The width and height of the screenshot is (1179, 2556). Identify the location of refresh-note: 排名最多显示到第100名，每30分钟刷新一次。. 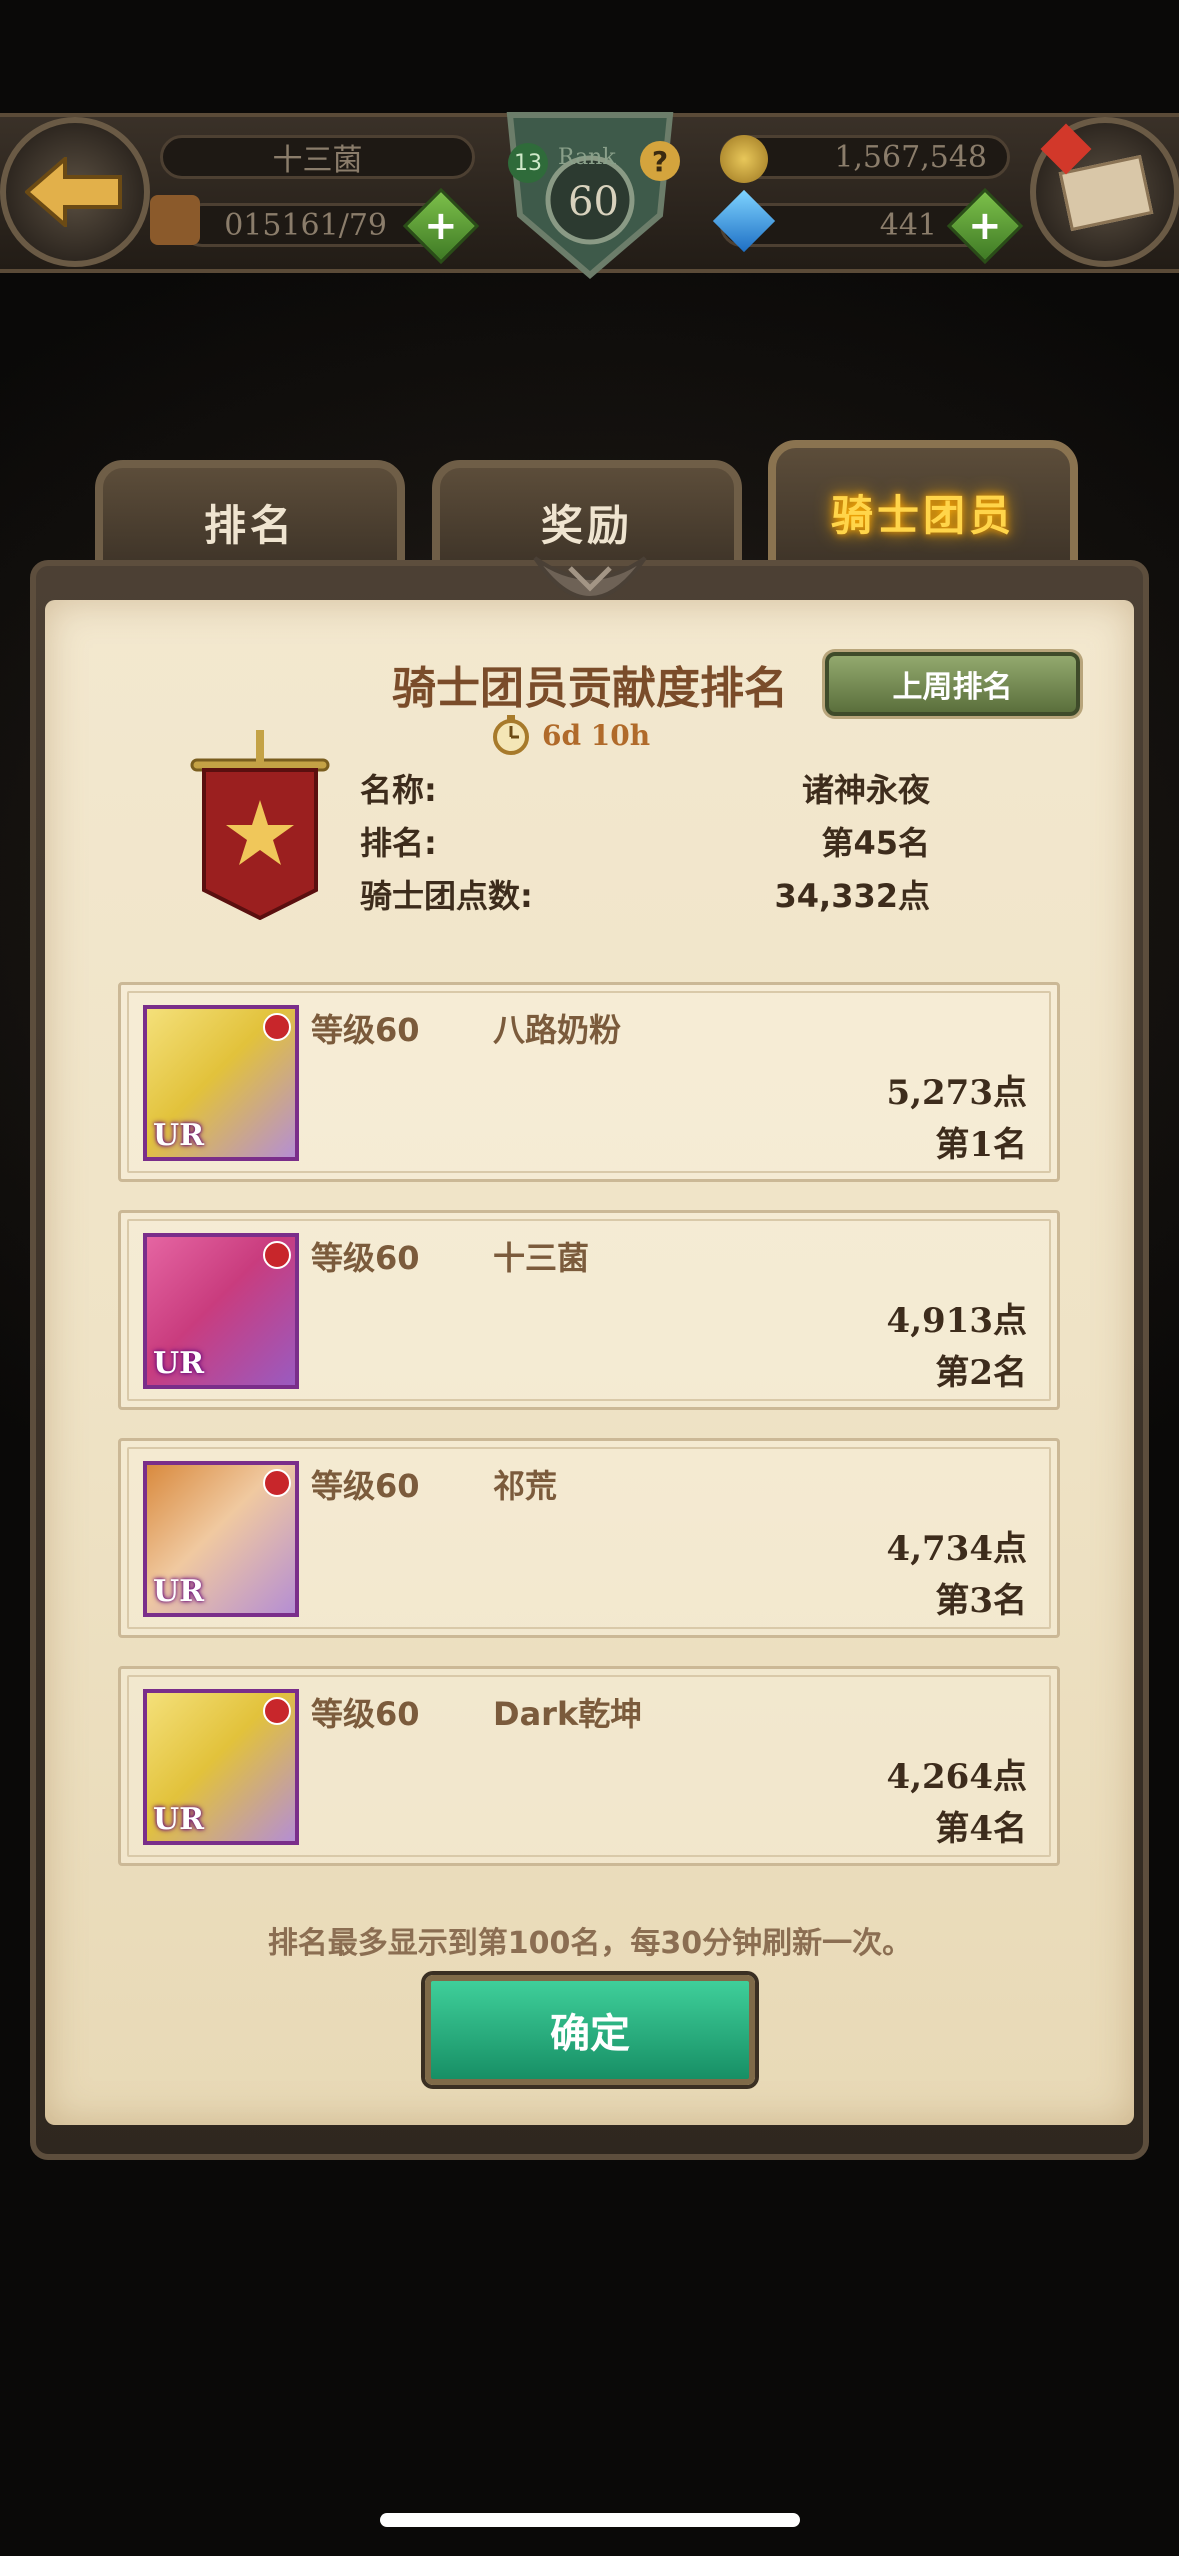
(590, 1943).